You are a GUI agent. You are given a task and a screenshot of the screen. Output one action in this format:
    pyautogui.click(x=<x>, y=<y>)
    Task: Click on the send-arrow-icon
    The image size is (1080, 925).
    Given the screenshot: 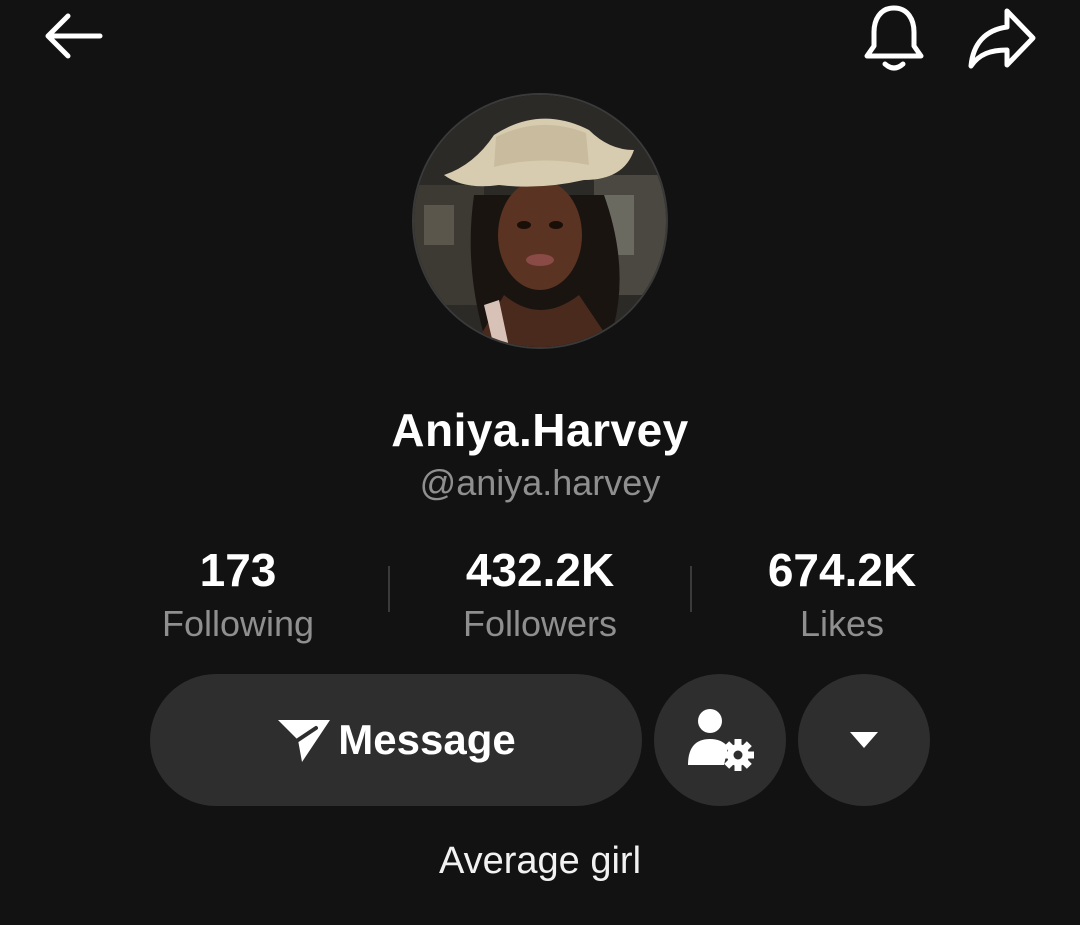 What is the action you would take?
    pyautogui.click(x=304, y=741)
    